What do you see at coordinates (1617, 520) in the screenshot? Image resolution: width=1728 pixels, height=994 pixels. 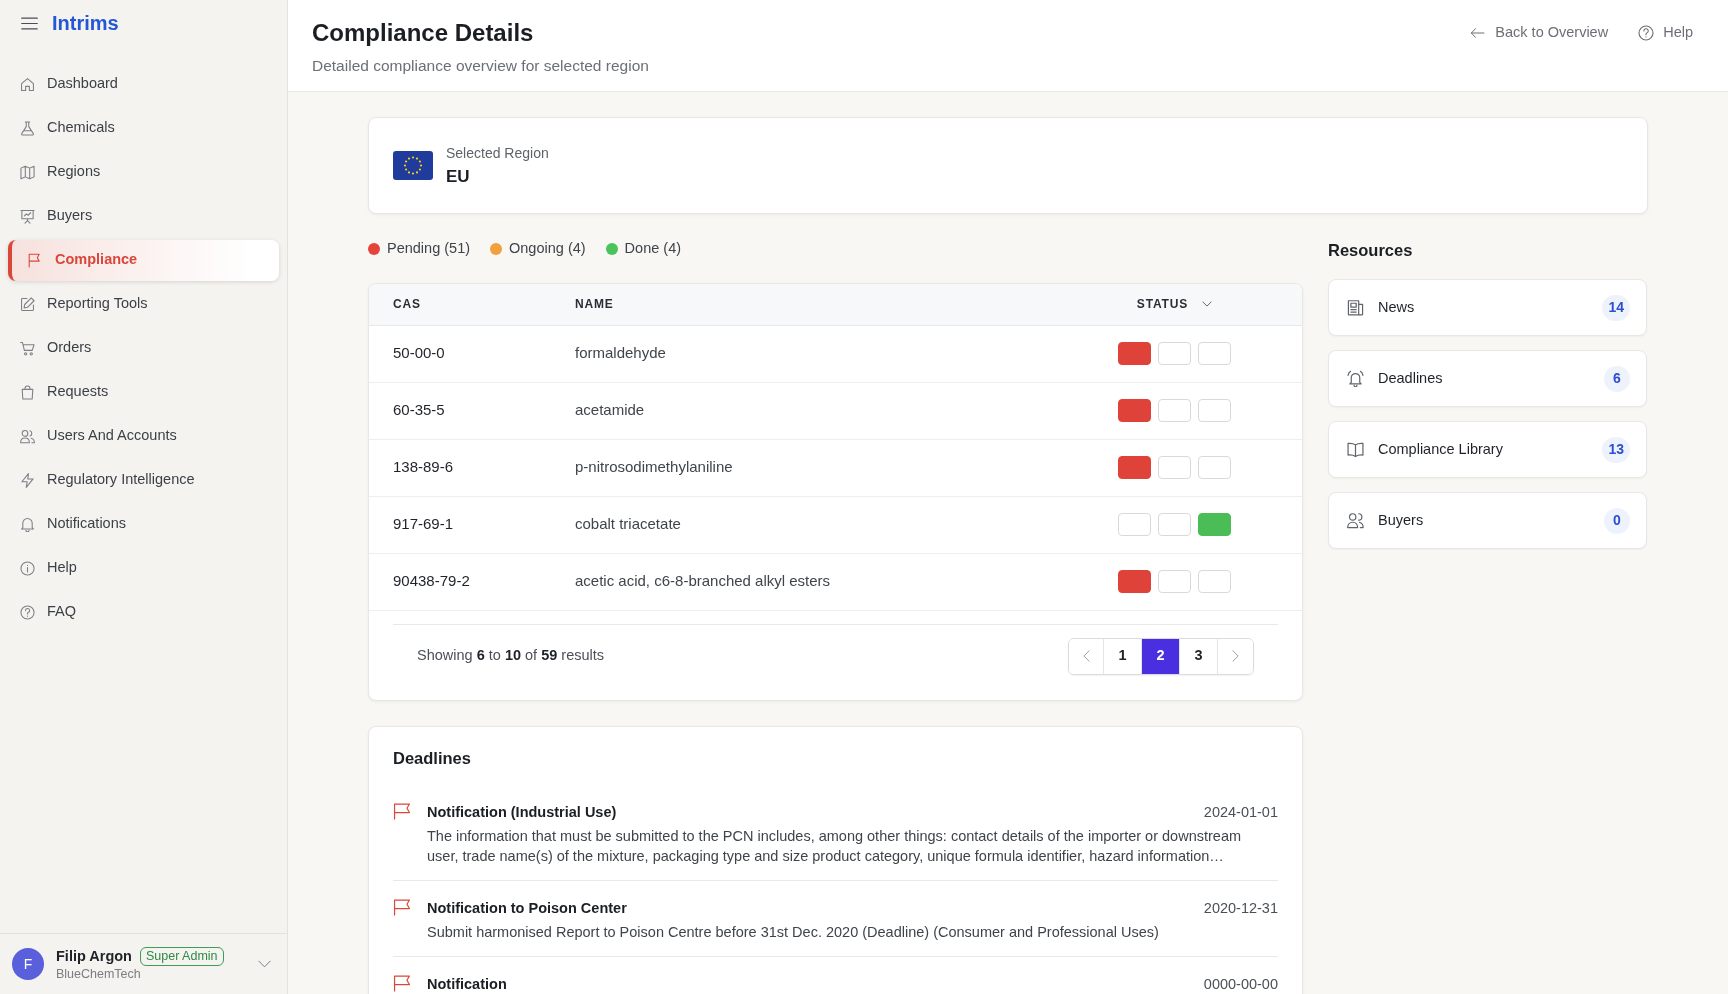 I see `count-badge: 0` at bounding box center [1617, 520].